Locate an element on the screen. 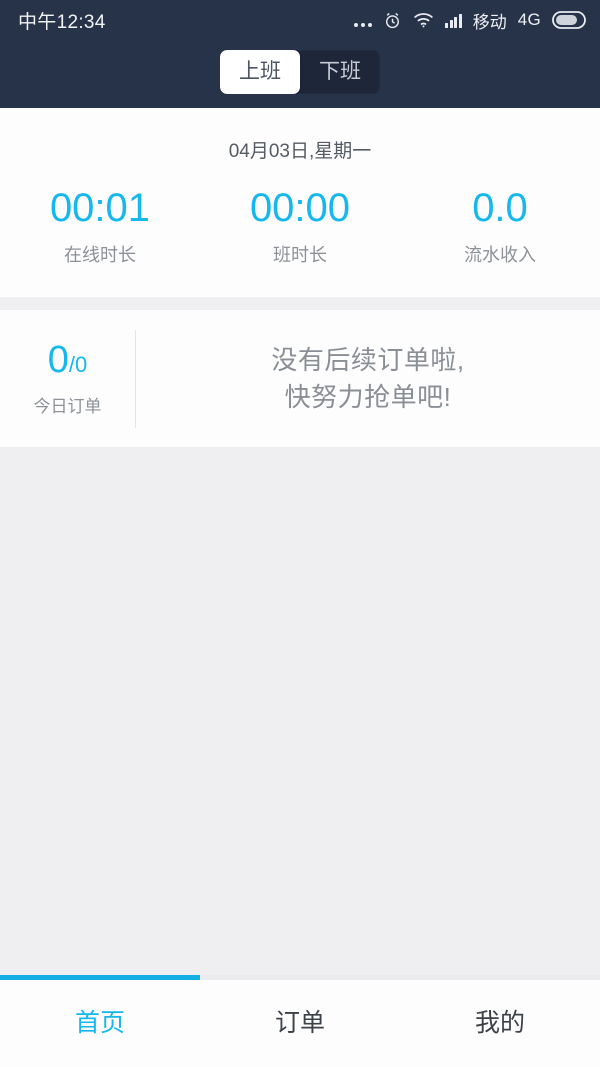 The image size is (600, 1067). orders-empty-line-2: 快努力抢单吧! is located at coordinates (368, 396).